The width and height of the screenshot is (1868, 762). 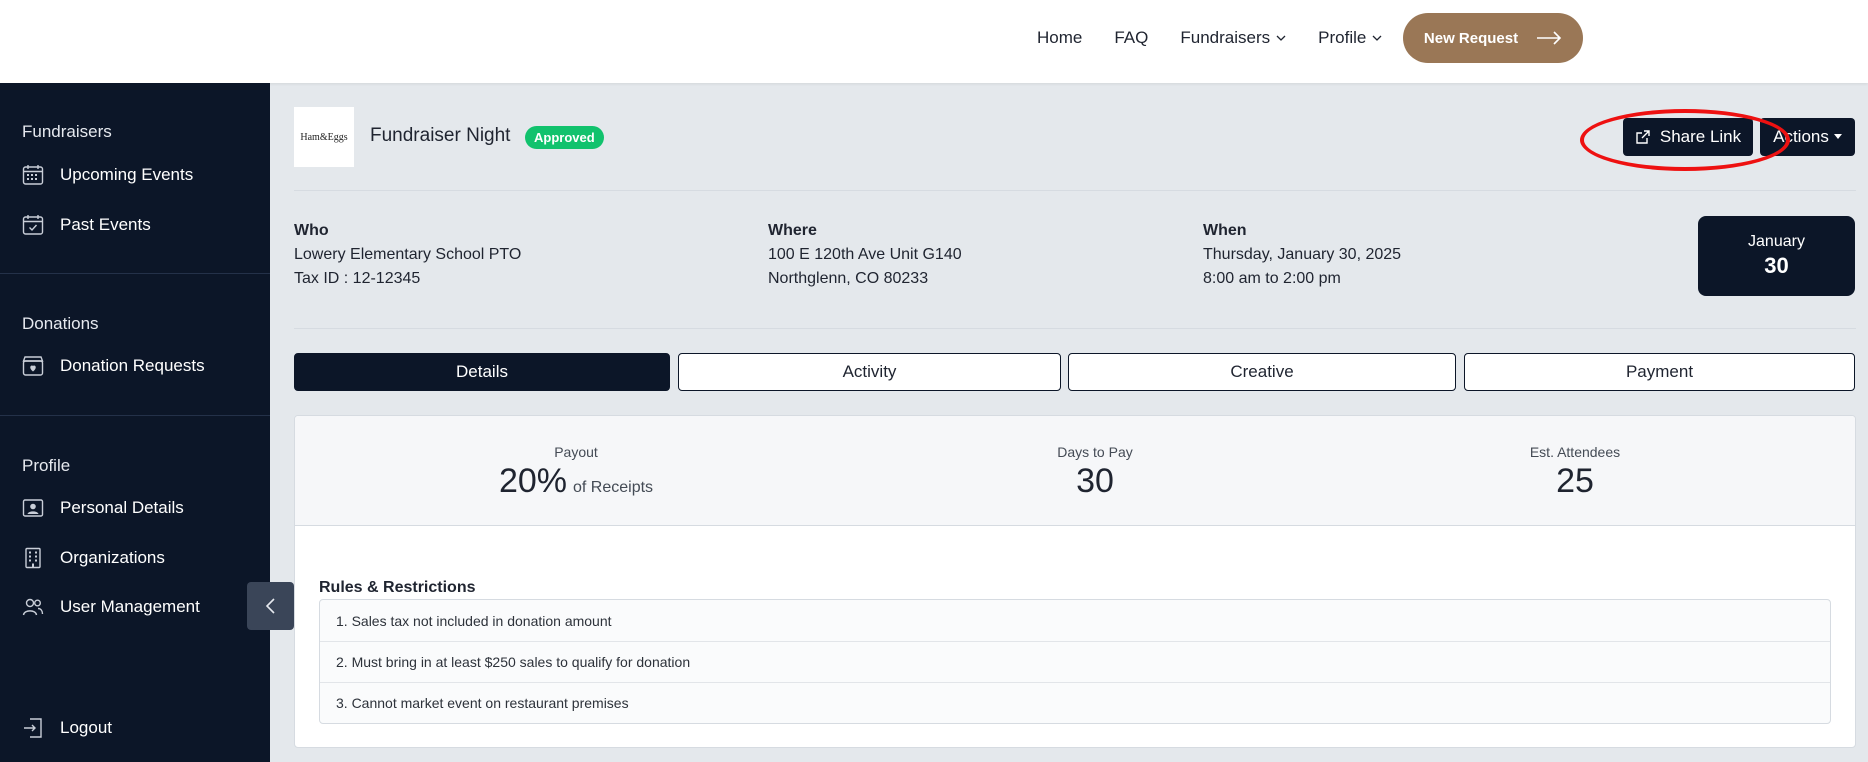 What do you see at coordinates (122, 507) in the screenshot?
I see `sidebar-item-label: Personal Details` at bounding box center [122, 507].